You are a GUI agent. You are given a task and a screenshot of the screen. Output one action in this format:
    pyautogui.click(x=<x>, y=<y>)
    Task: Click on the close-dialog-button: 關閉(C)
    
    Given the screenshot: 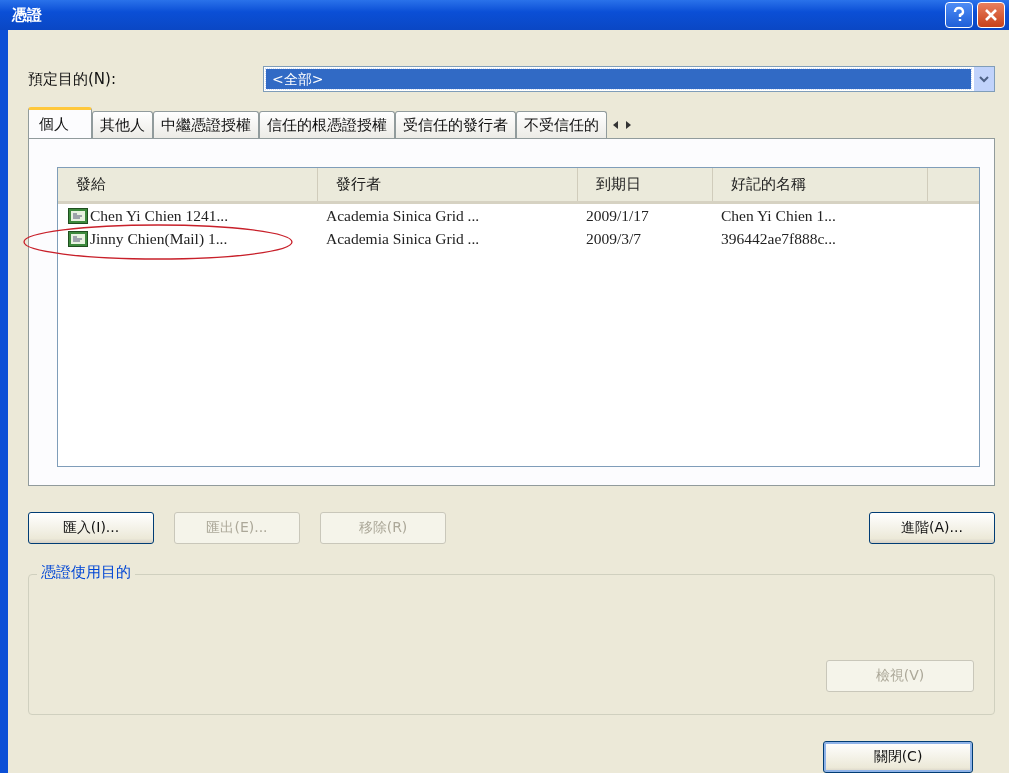 What is the action you would take?
    pyautogui.click(x=898, y=757)
    